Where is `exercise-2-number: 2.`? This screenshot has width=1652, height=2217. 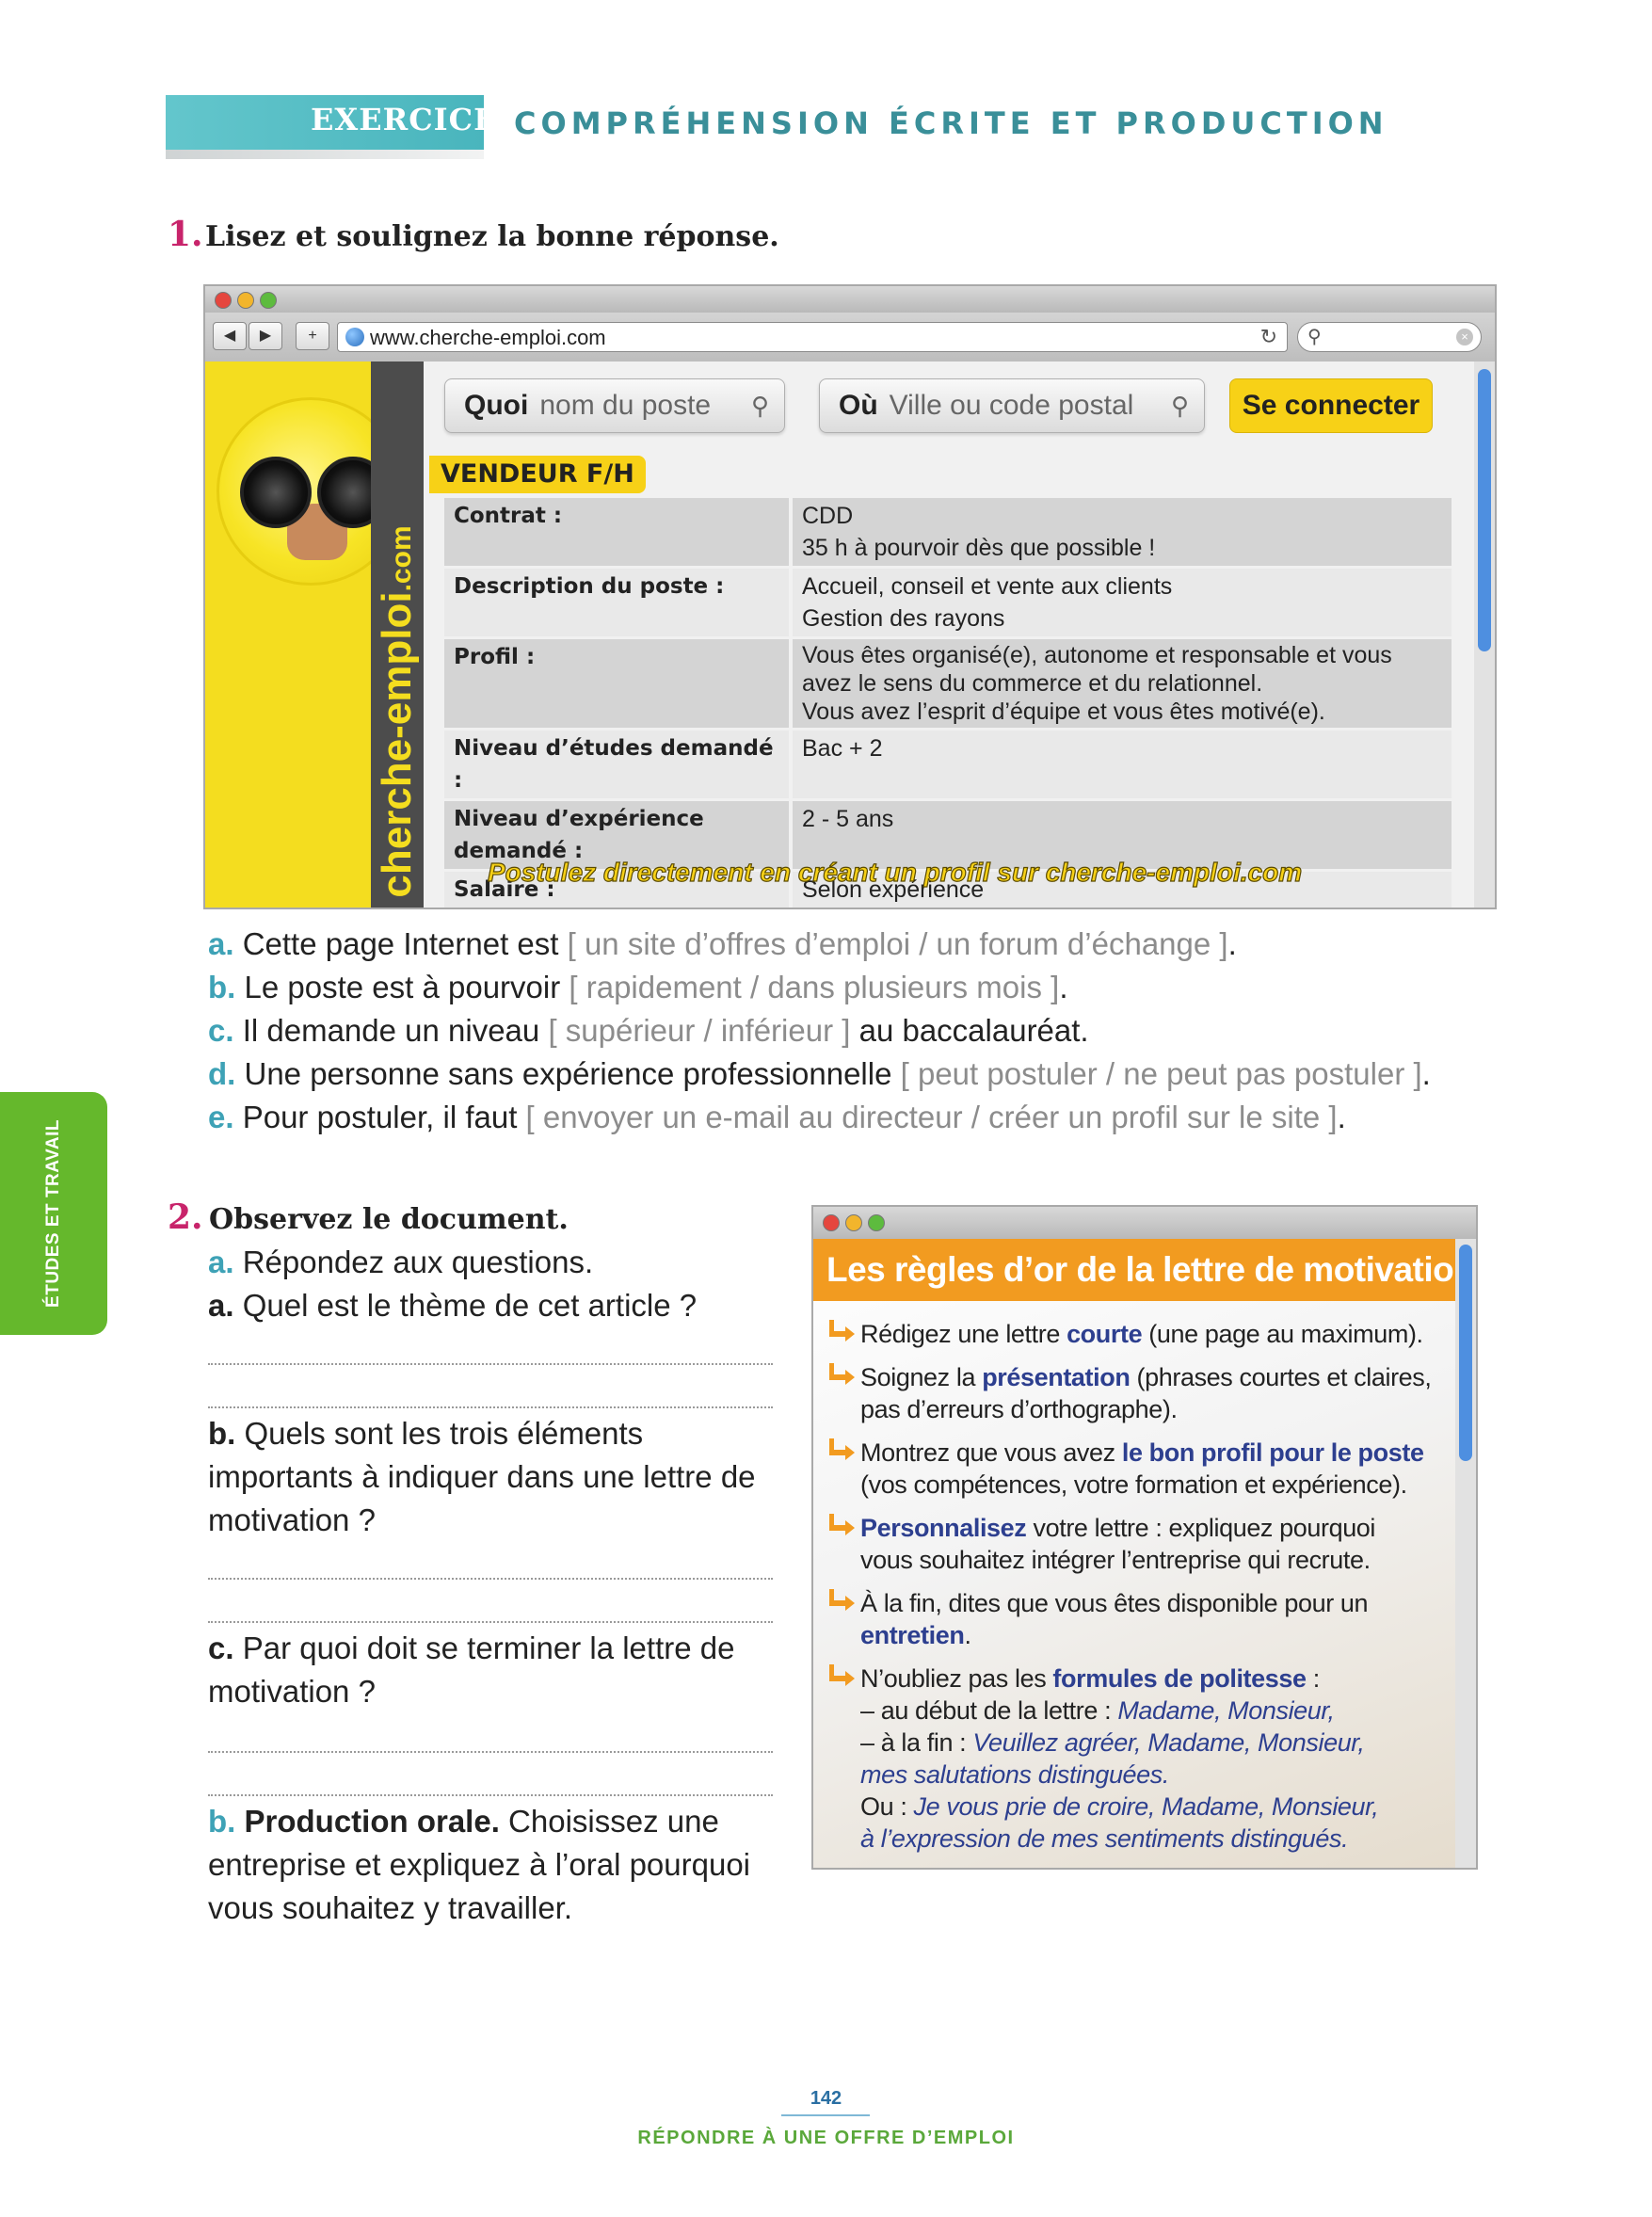
exercise-2-number: 2. is located at coordinates (185, 1217).